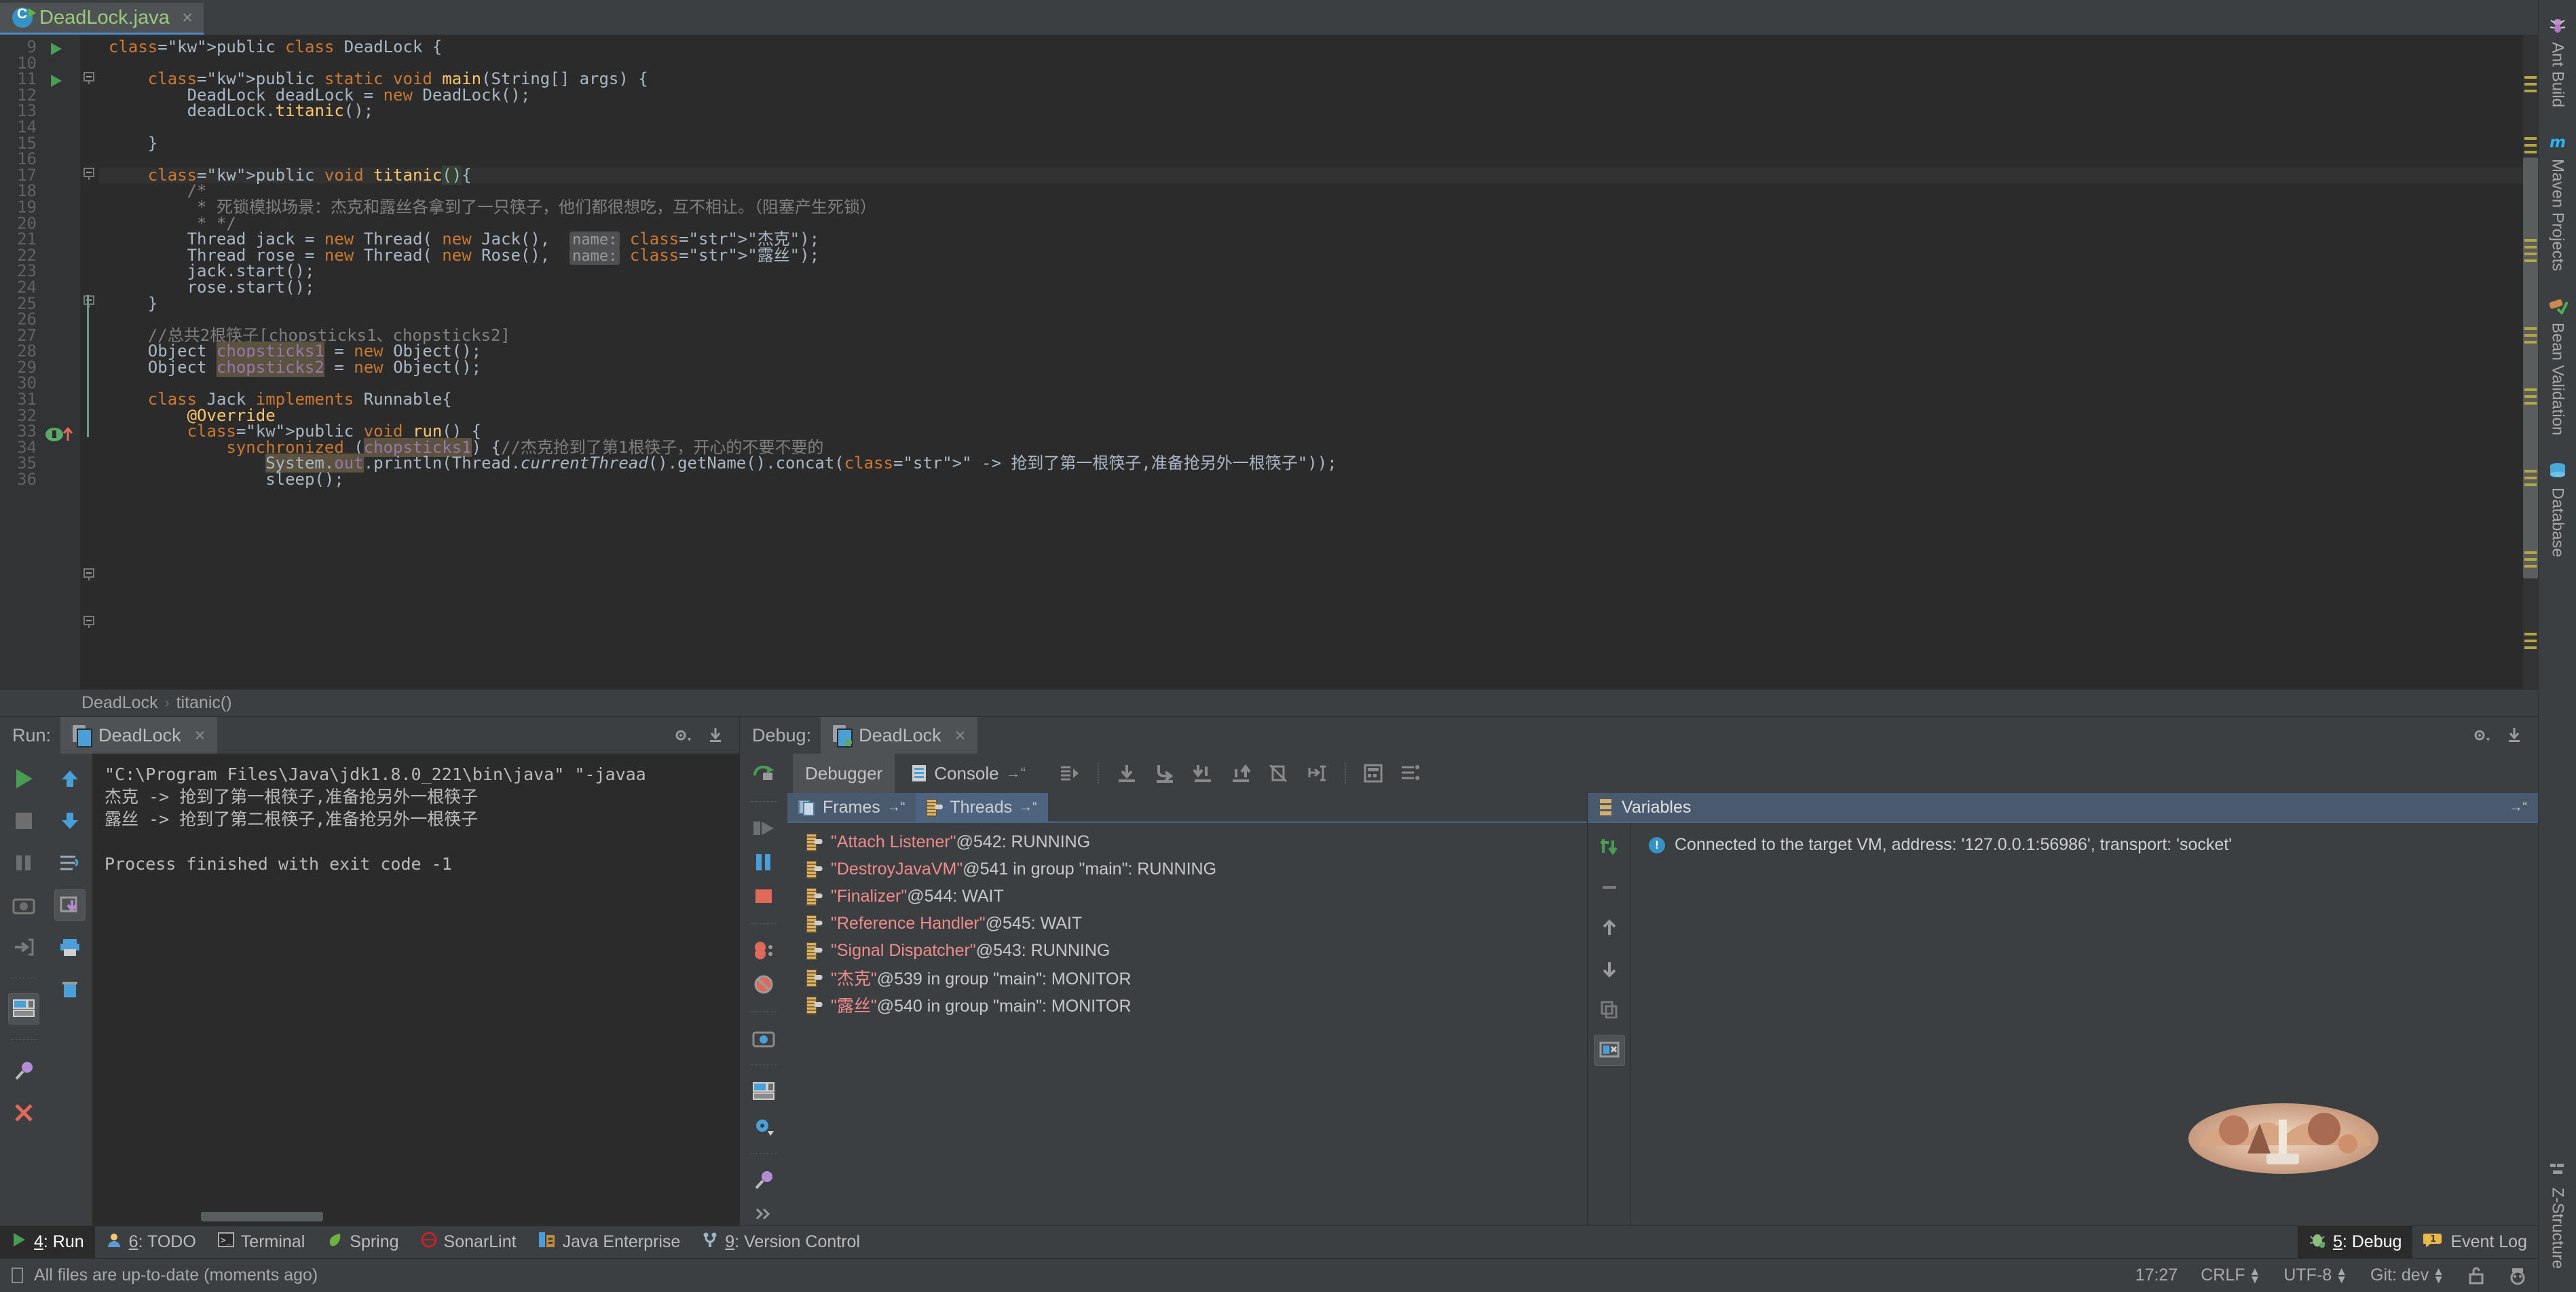 This screenshot has height=1292, width=2576. What do you see at coordinates (61, 362) in the screenshot?
I see `gutter-marks` at bounding box center [61, 362].